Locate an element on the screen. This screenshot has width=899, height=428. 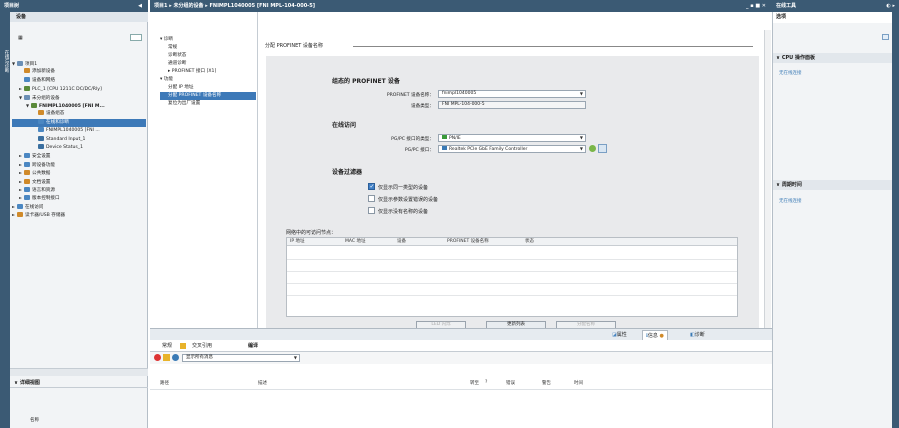
tree-item: ► 安全设置 is located at coordinates (79, 156).